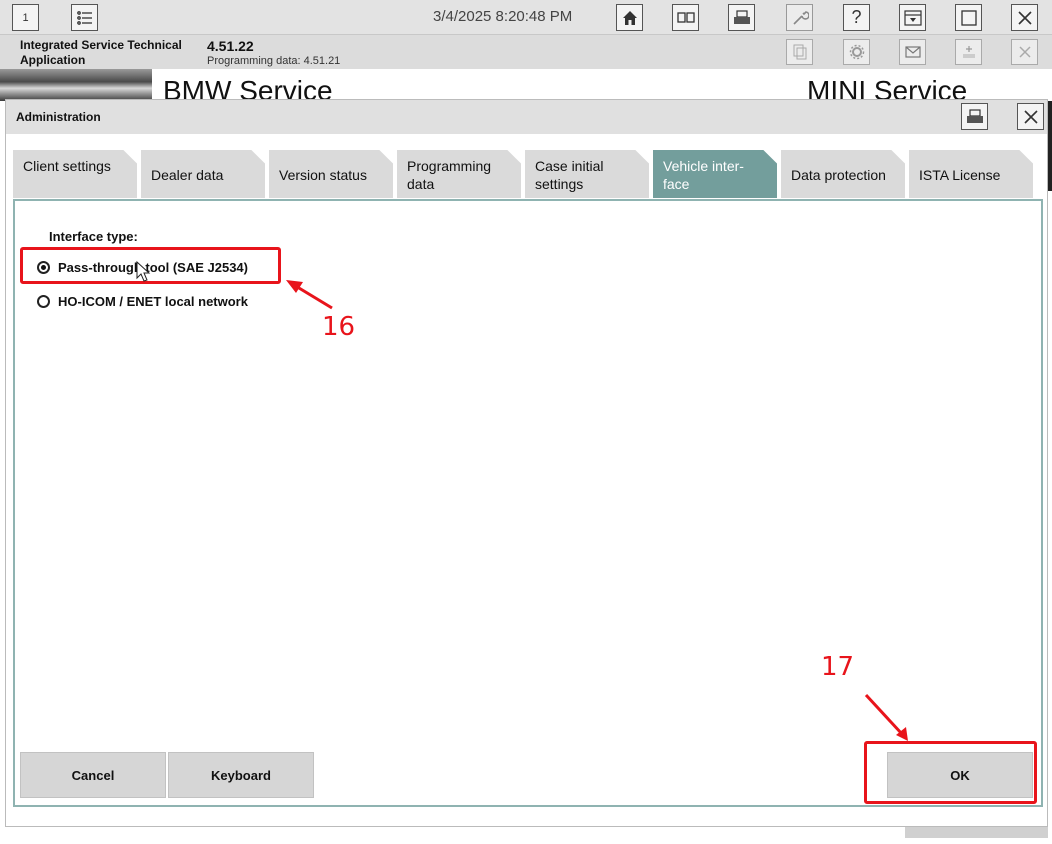  Describe the element at coordinates (76, 85) in the screenshot. I see `logo-graphic` at that location.